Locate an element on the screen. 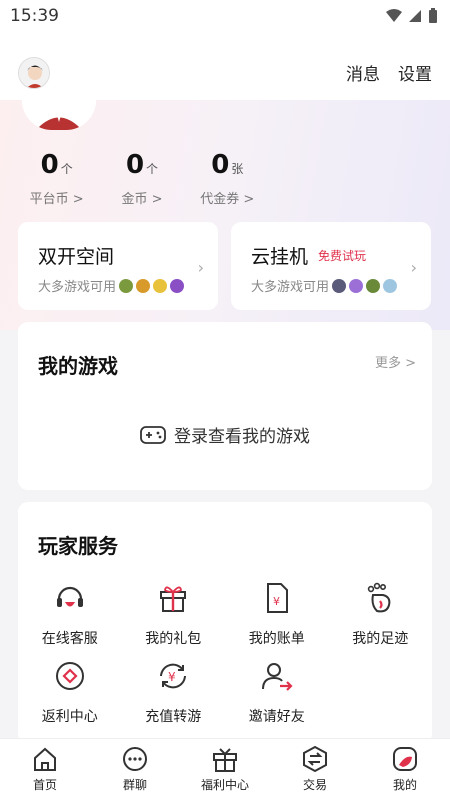 Image resolution: width=450 pixels, height=800 pixels. settings-button: 设置 is located at coordinates (415, 72).